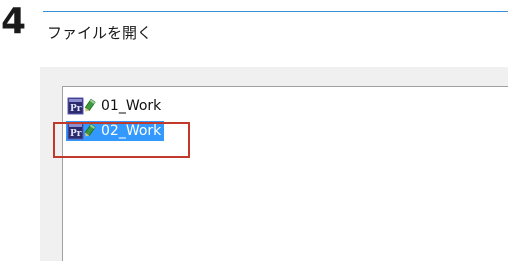 The width and height of the screenshot is (508, 261). Describe the element at coordinates (100, 33) in the screenshot. I see `step-title: ファイルを開く` at that location.